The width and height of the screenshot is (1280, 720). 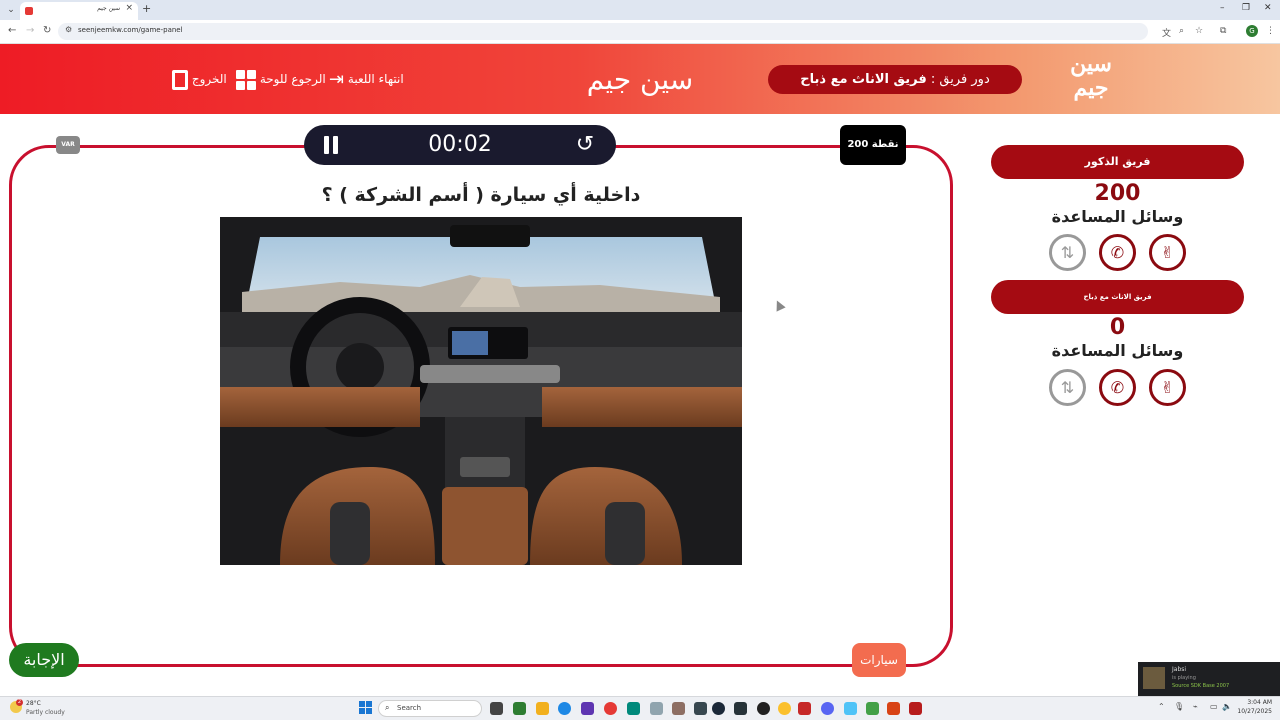 I want to click on opera-icon, so click(x=610, y=708).